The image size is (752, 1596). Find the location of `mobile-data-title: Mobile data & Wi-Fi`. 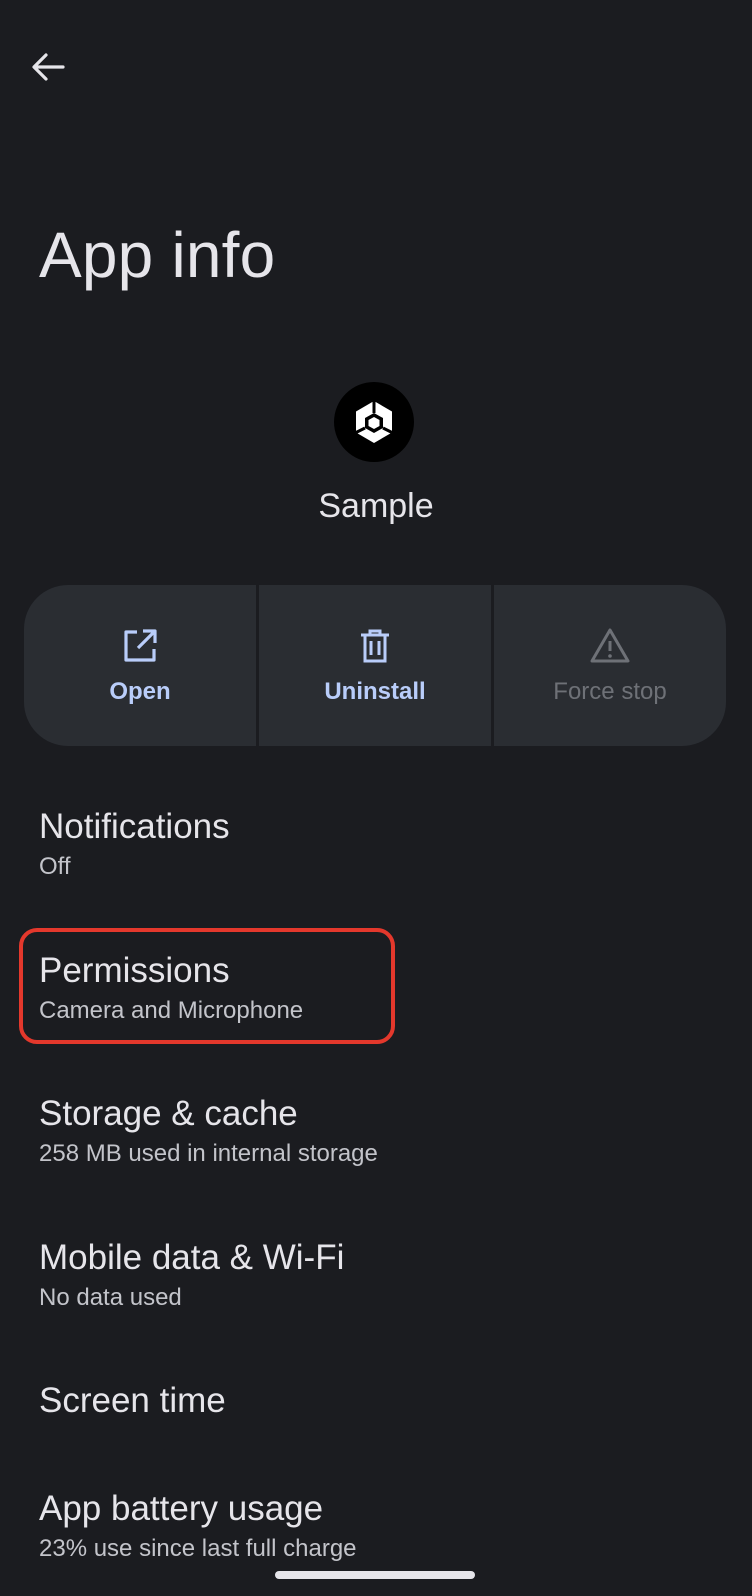

mobile-data-title: Mobile data & Wi-Fi is located at coordinates (192, 1257).